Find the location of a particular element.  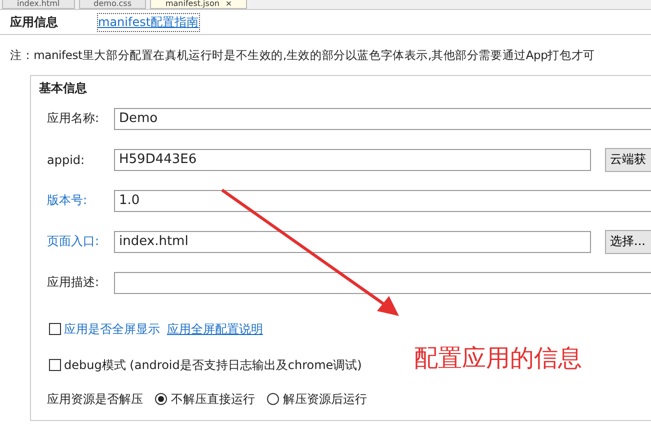

text-field: H59D443E6 is located at coordinates (352, 159).